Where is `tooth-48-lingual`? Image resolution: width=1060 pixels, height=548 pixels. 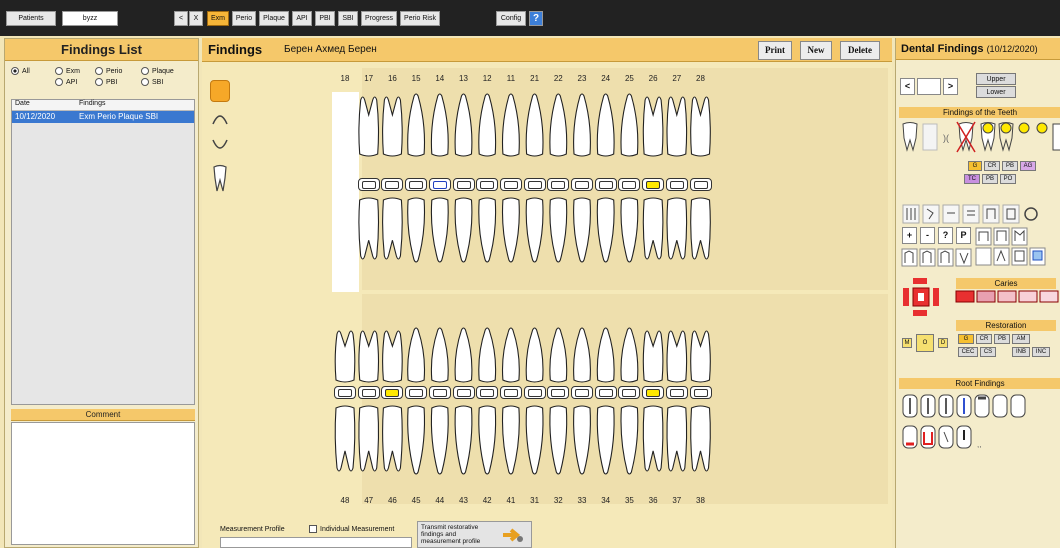 tooth-48-lingual is located at coordinates (345, 356).